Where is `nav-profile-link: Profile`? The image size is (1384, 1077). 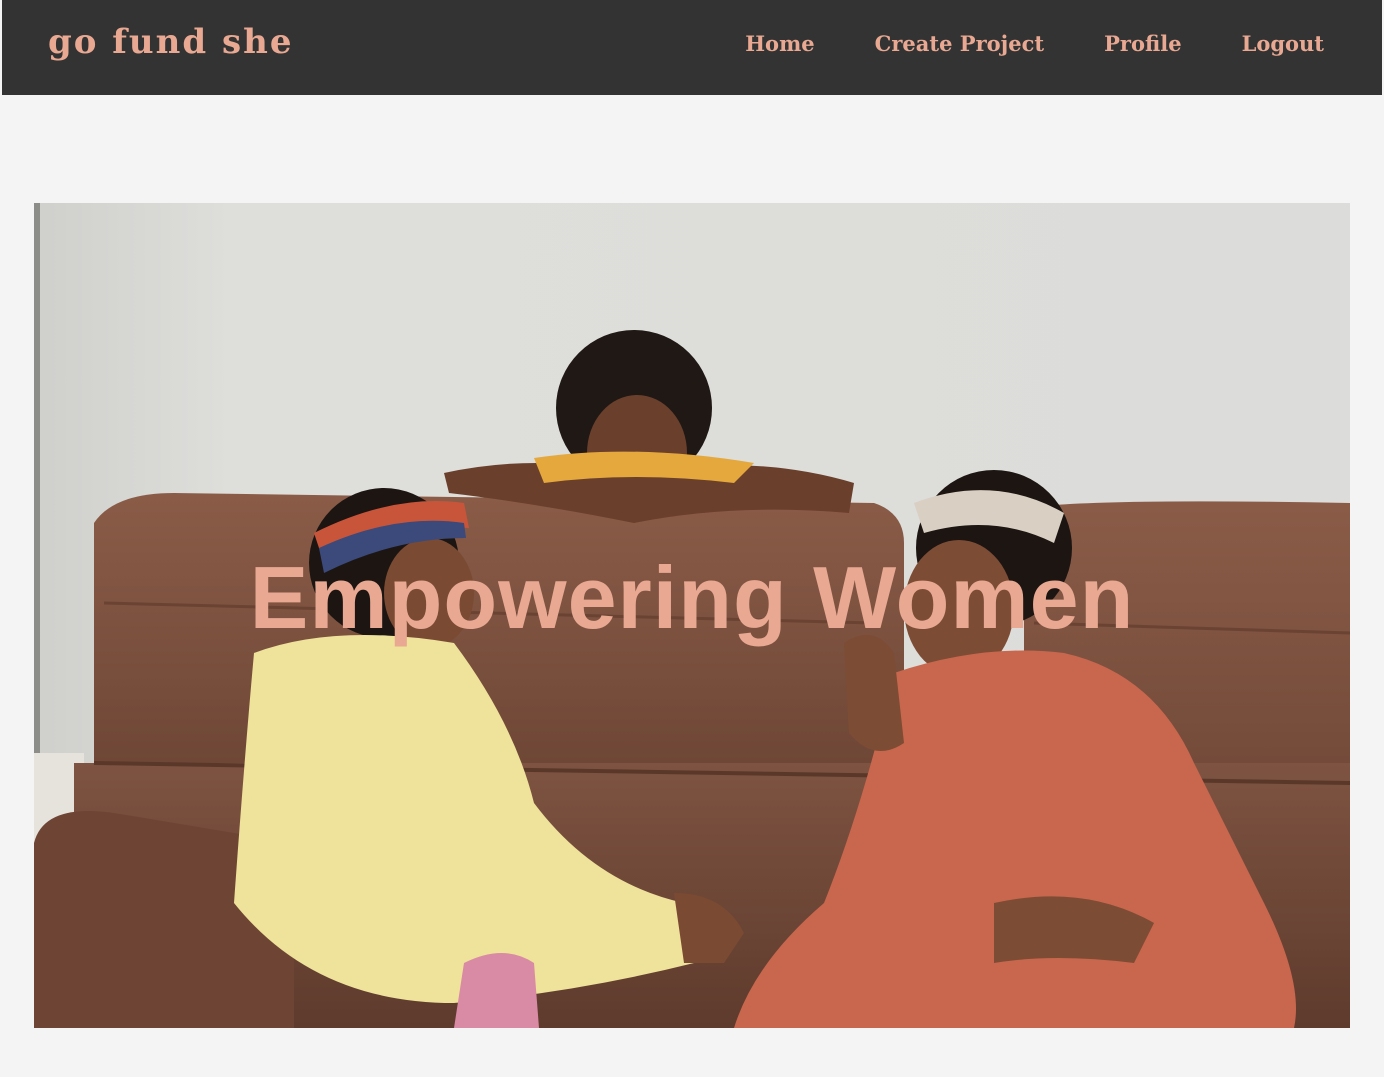 nav-profile-link: Profile is located at coordinates (1142, 44).